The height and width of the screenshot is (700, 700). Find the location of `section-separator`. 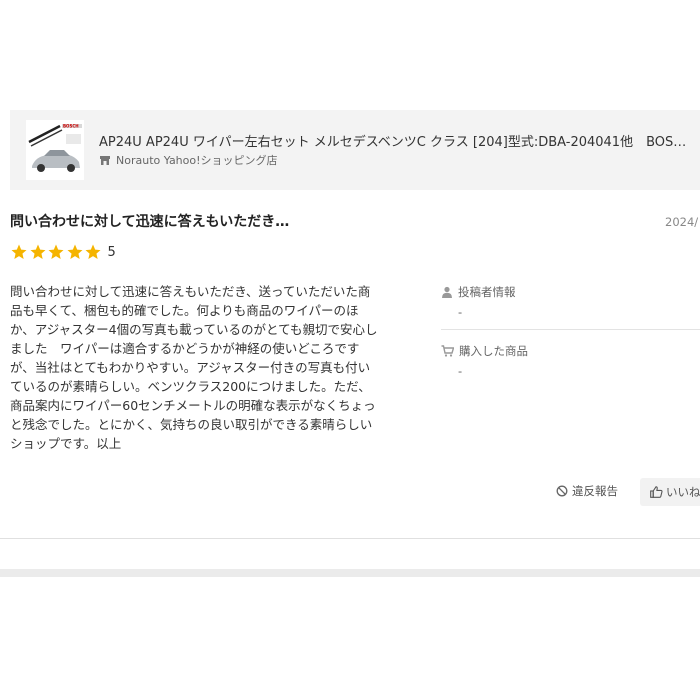

section-separator is located at coordinates (350, 573).